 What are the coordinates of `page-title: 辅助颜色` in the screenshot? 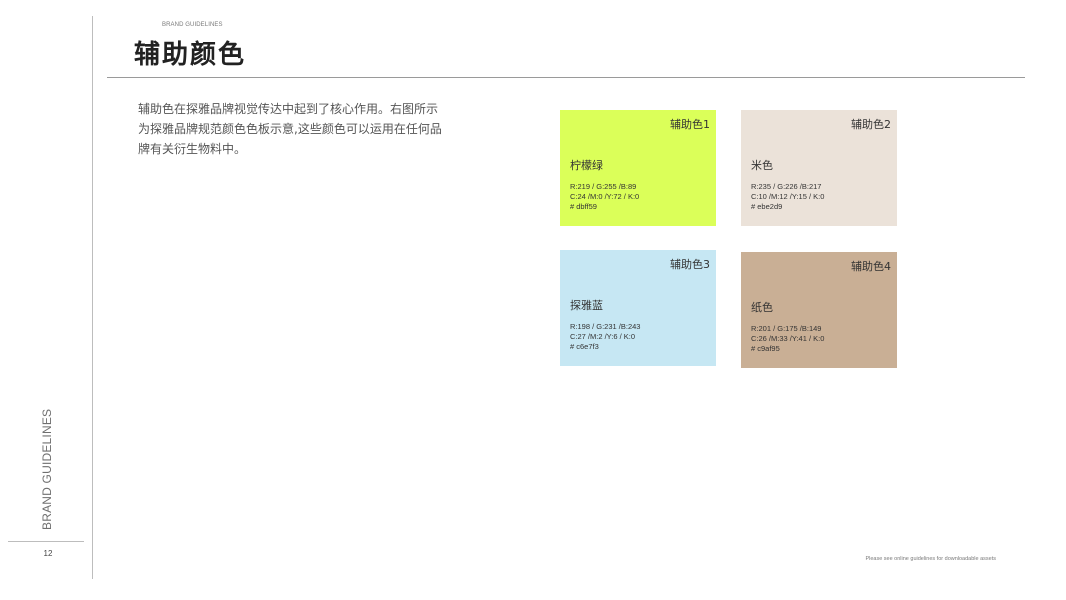 It's located at (190, 55).